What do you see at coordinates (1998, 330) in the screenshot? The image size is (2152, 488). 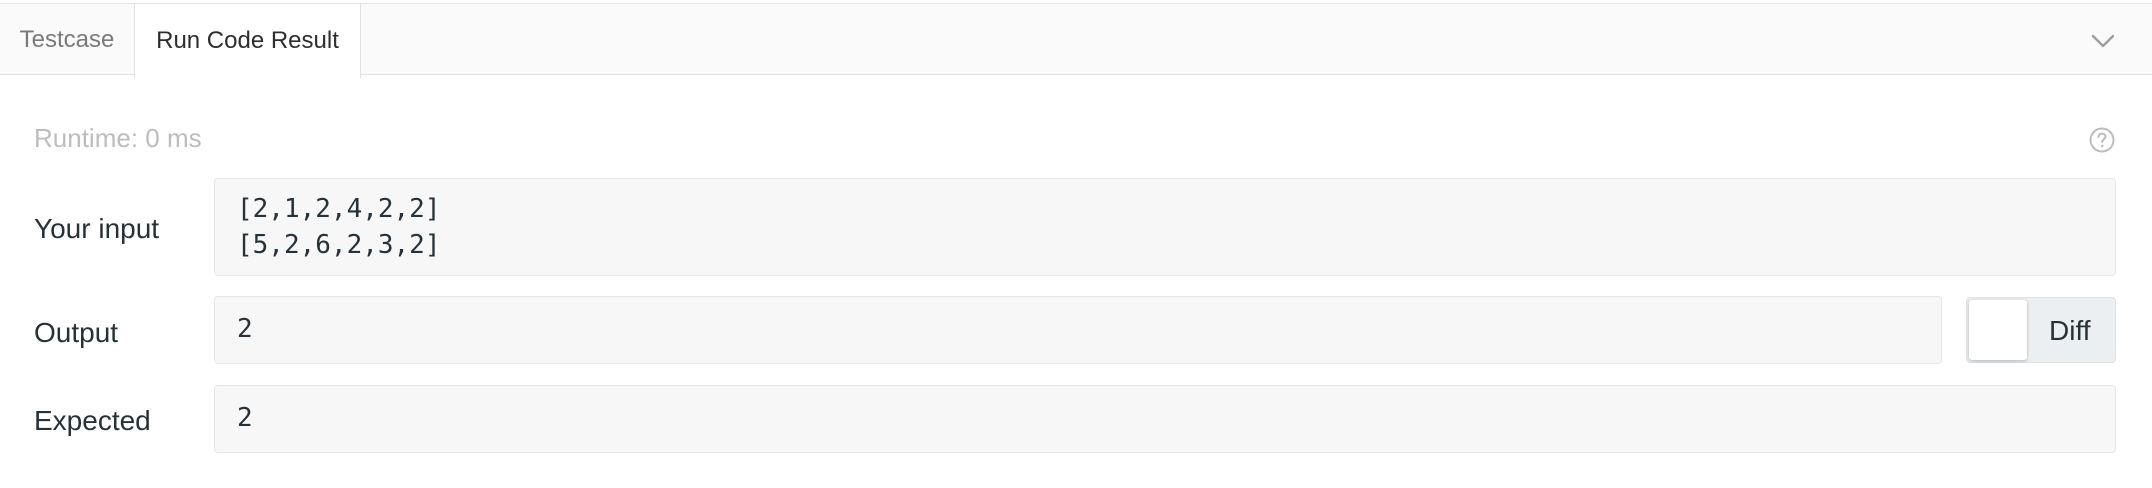 I see `diff-toggle-knob` at bounding box center [1998, 330].